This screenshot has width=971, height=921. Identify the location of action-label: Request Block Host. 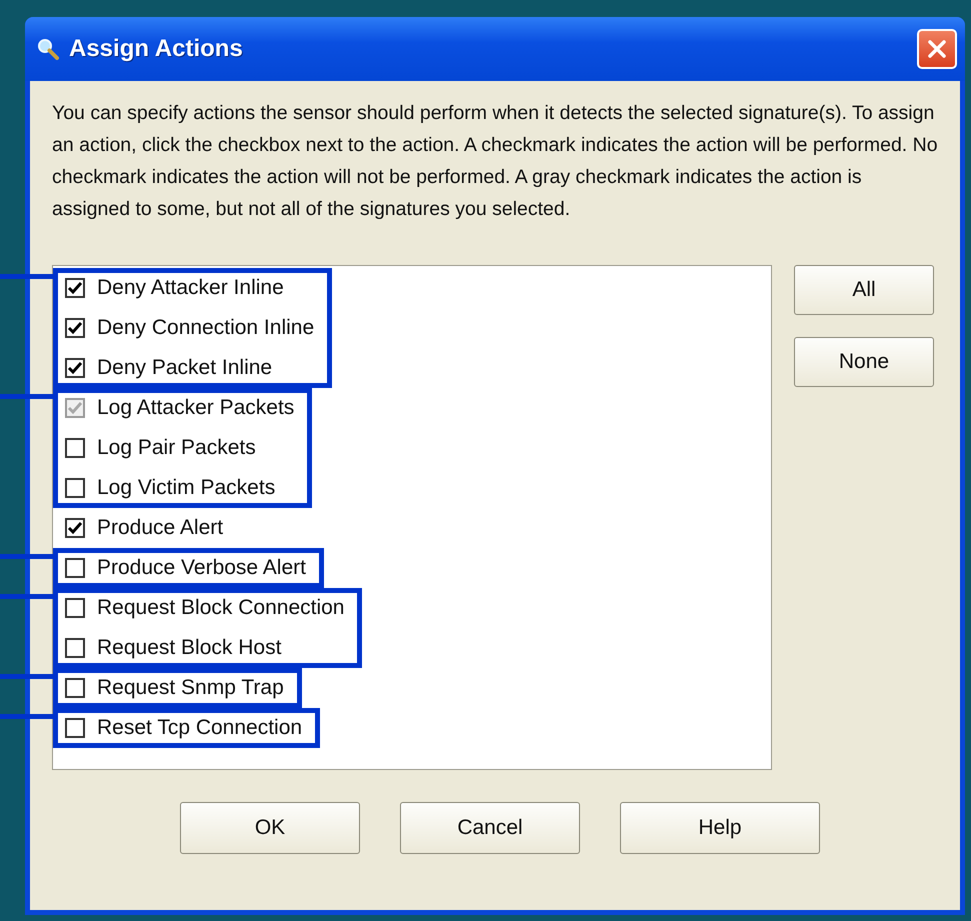
(189, 648).